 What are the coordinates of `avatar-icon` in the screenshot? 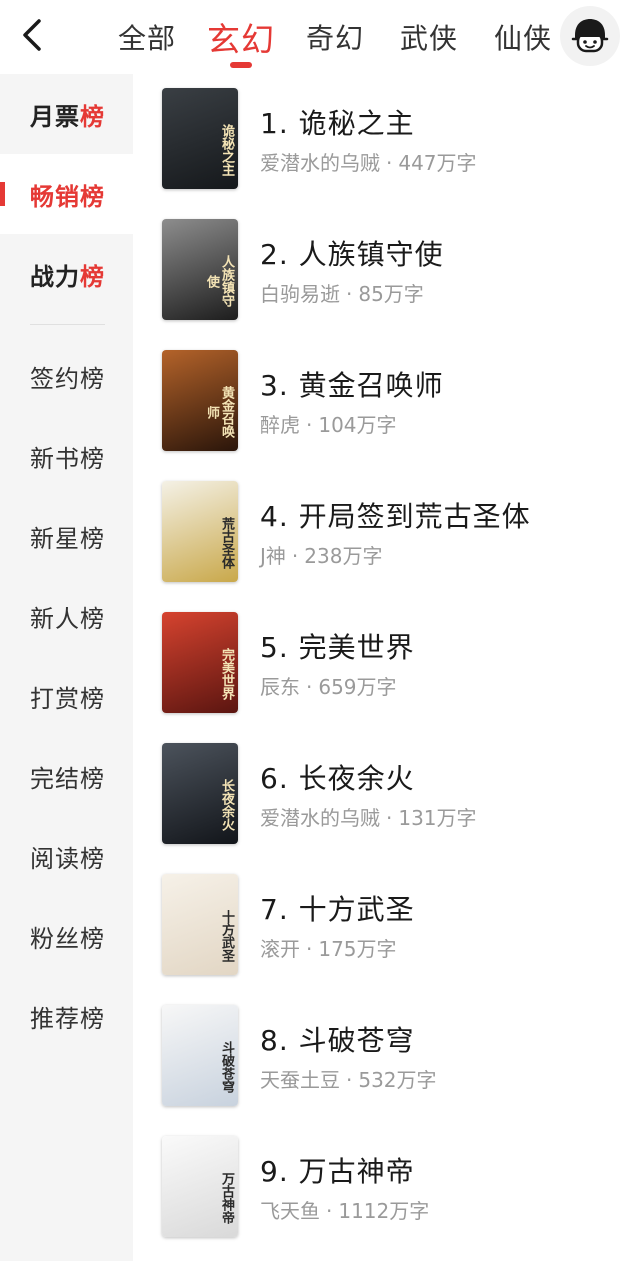 It's located at (590, 36).